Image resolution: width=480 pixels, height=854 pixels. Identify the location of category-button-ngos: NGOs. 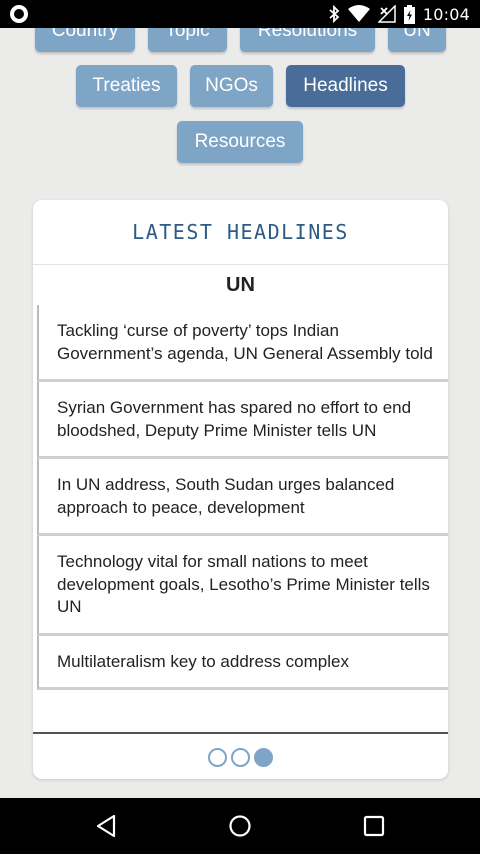
(231, 86).